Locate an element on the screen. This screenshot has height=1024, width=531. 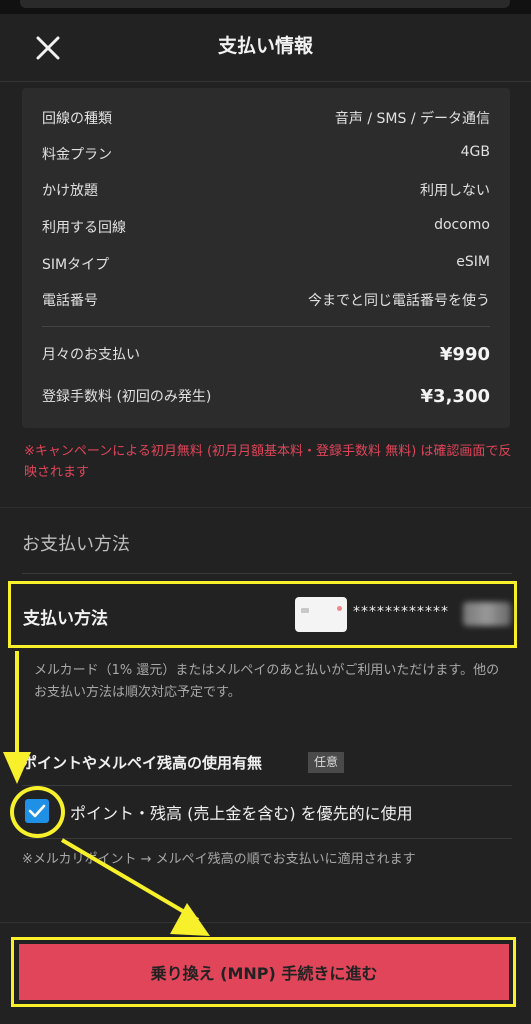
summary-row-carrier-line: 利用する回線 docomo is located at coordinates (266, 229).